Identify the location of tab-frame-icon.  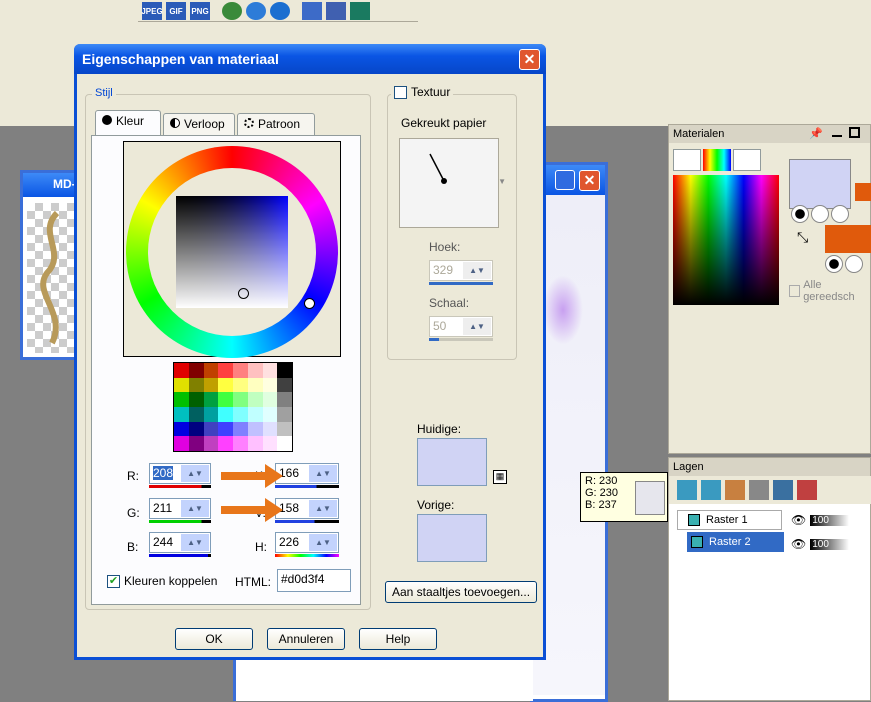
(687, 160).